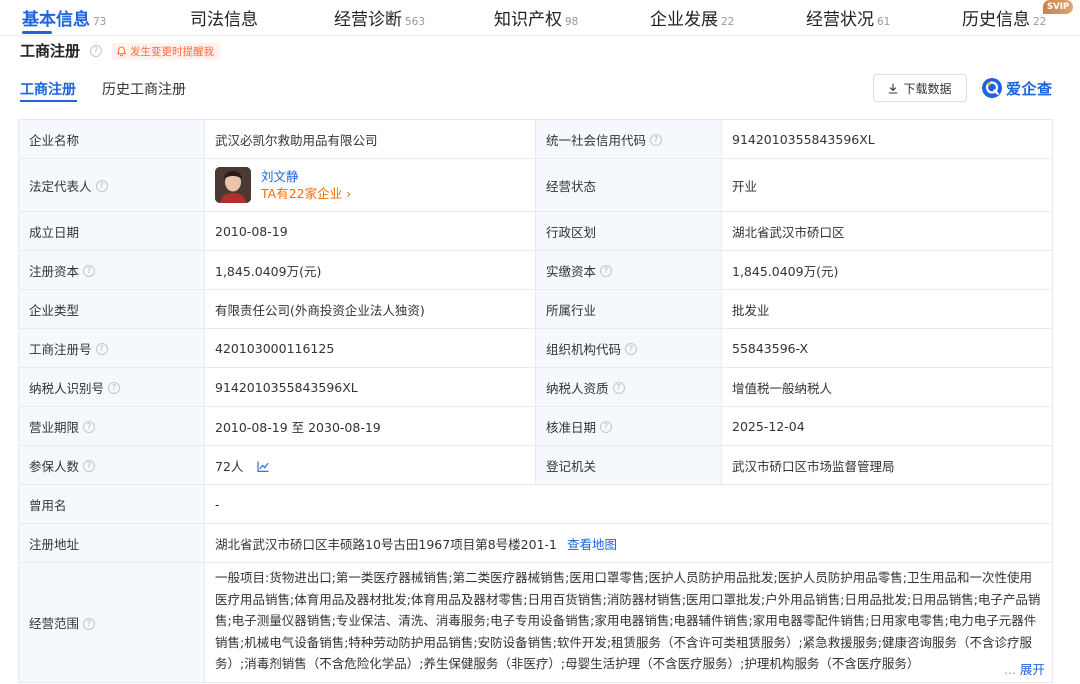  What do you see at coordinates (263, 466) in the screenshot?
I see `trend-chart-icon` at bounding box center [263, 466].